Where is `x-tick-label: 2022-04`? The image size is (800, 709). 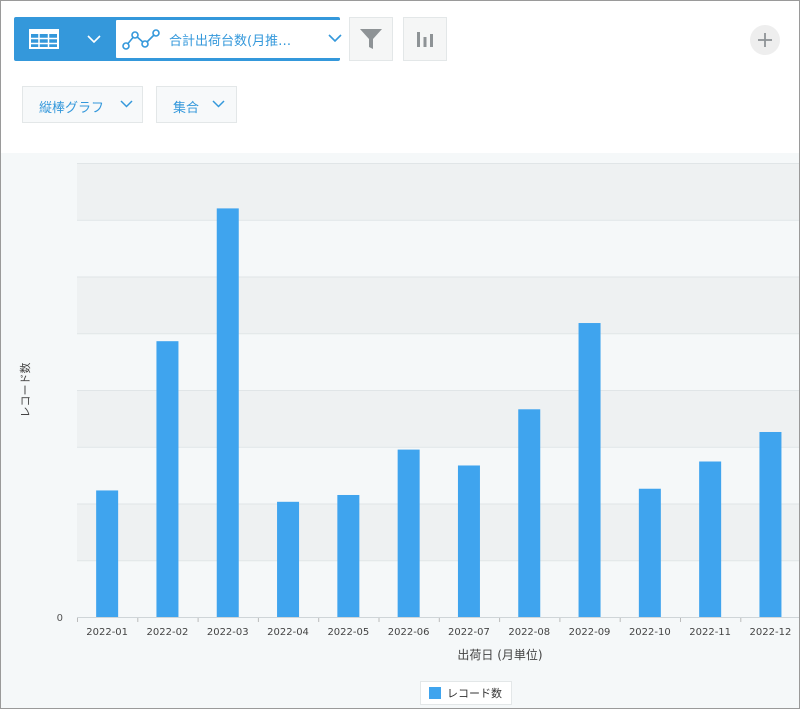
x-tick-label: 2022-04 is located at coordinates (288, 632).